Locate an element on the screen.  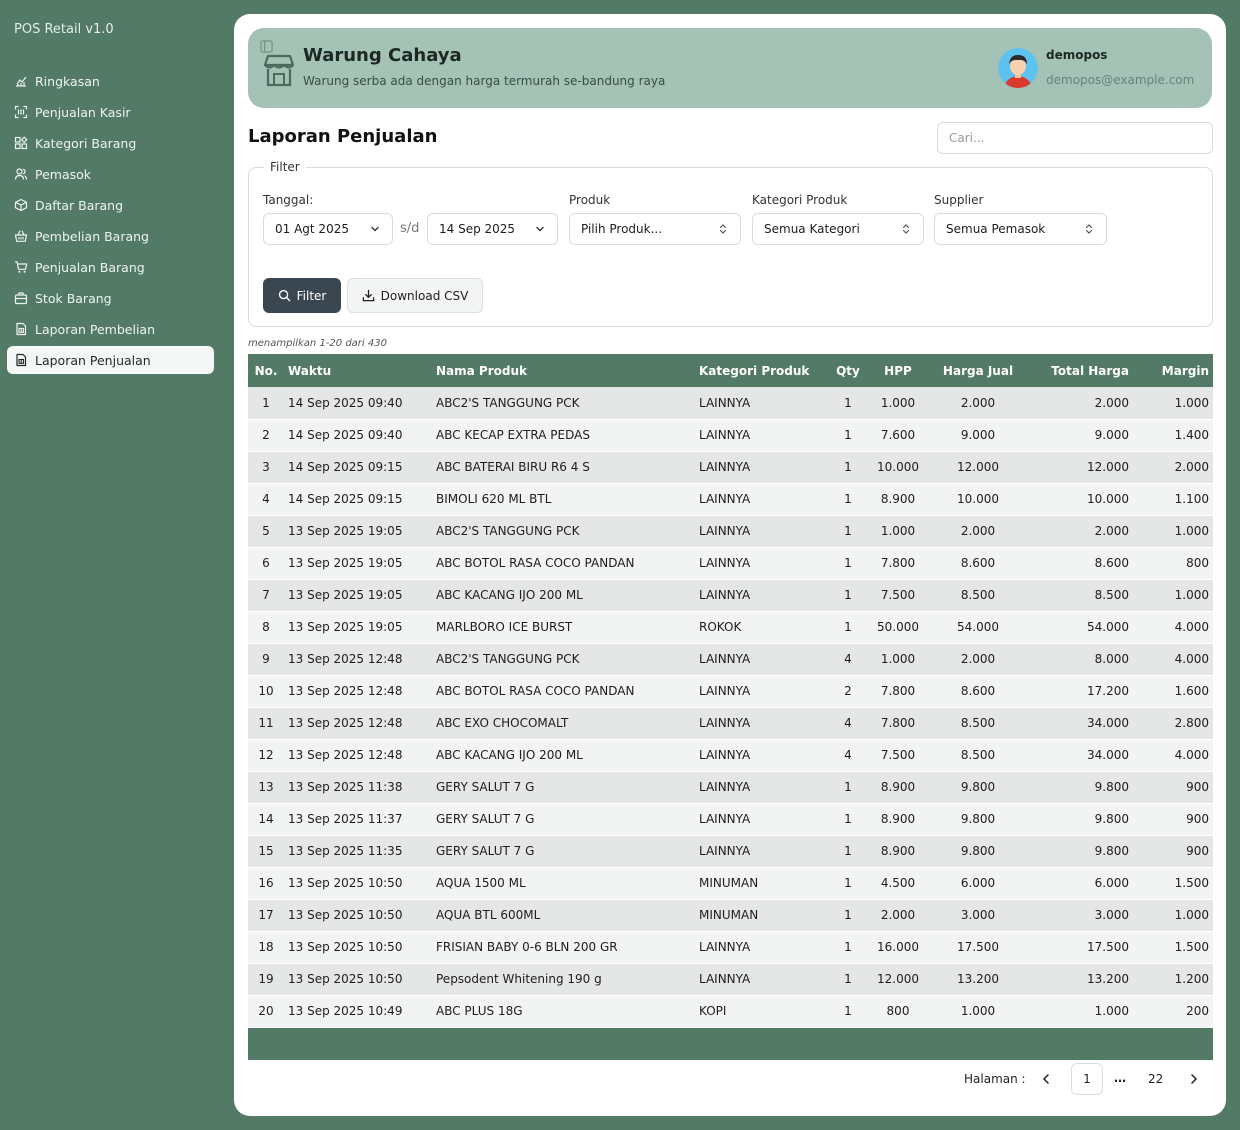
sidebar-item-kategori-barang: Kategori Barang is located at coordinates (110, 143).